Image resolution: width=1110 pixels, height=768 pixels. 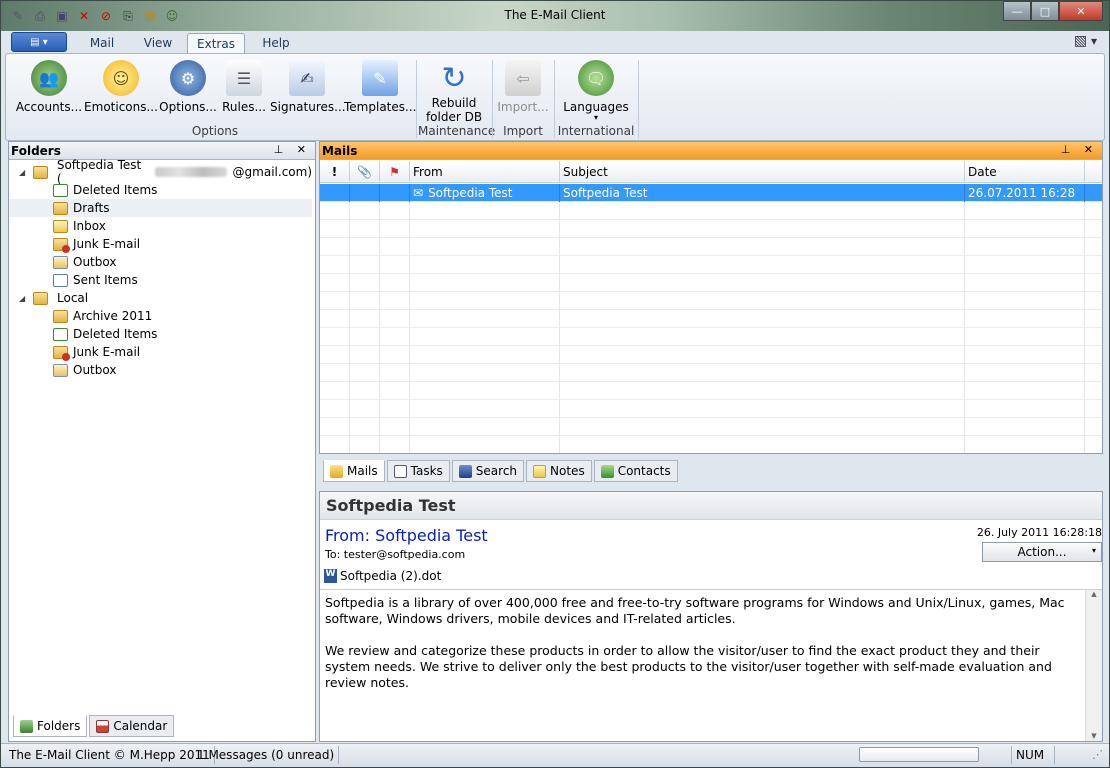 I want to click on tab-folders: Folders, so click(x=50, y=726).